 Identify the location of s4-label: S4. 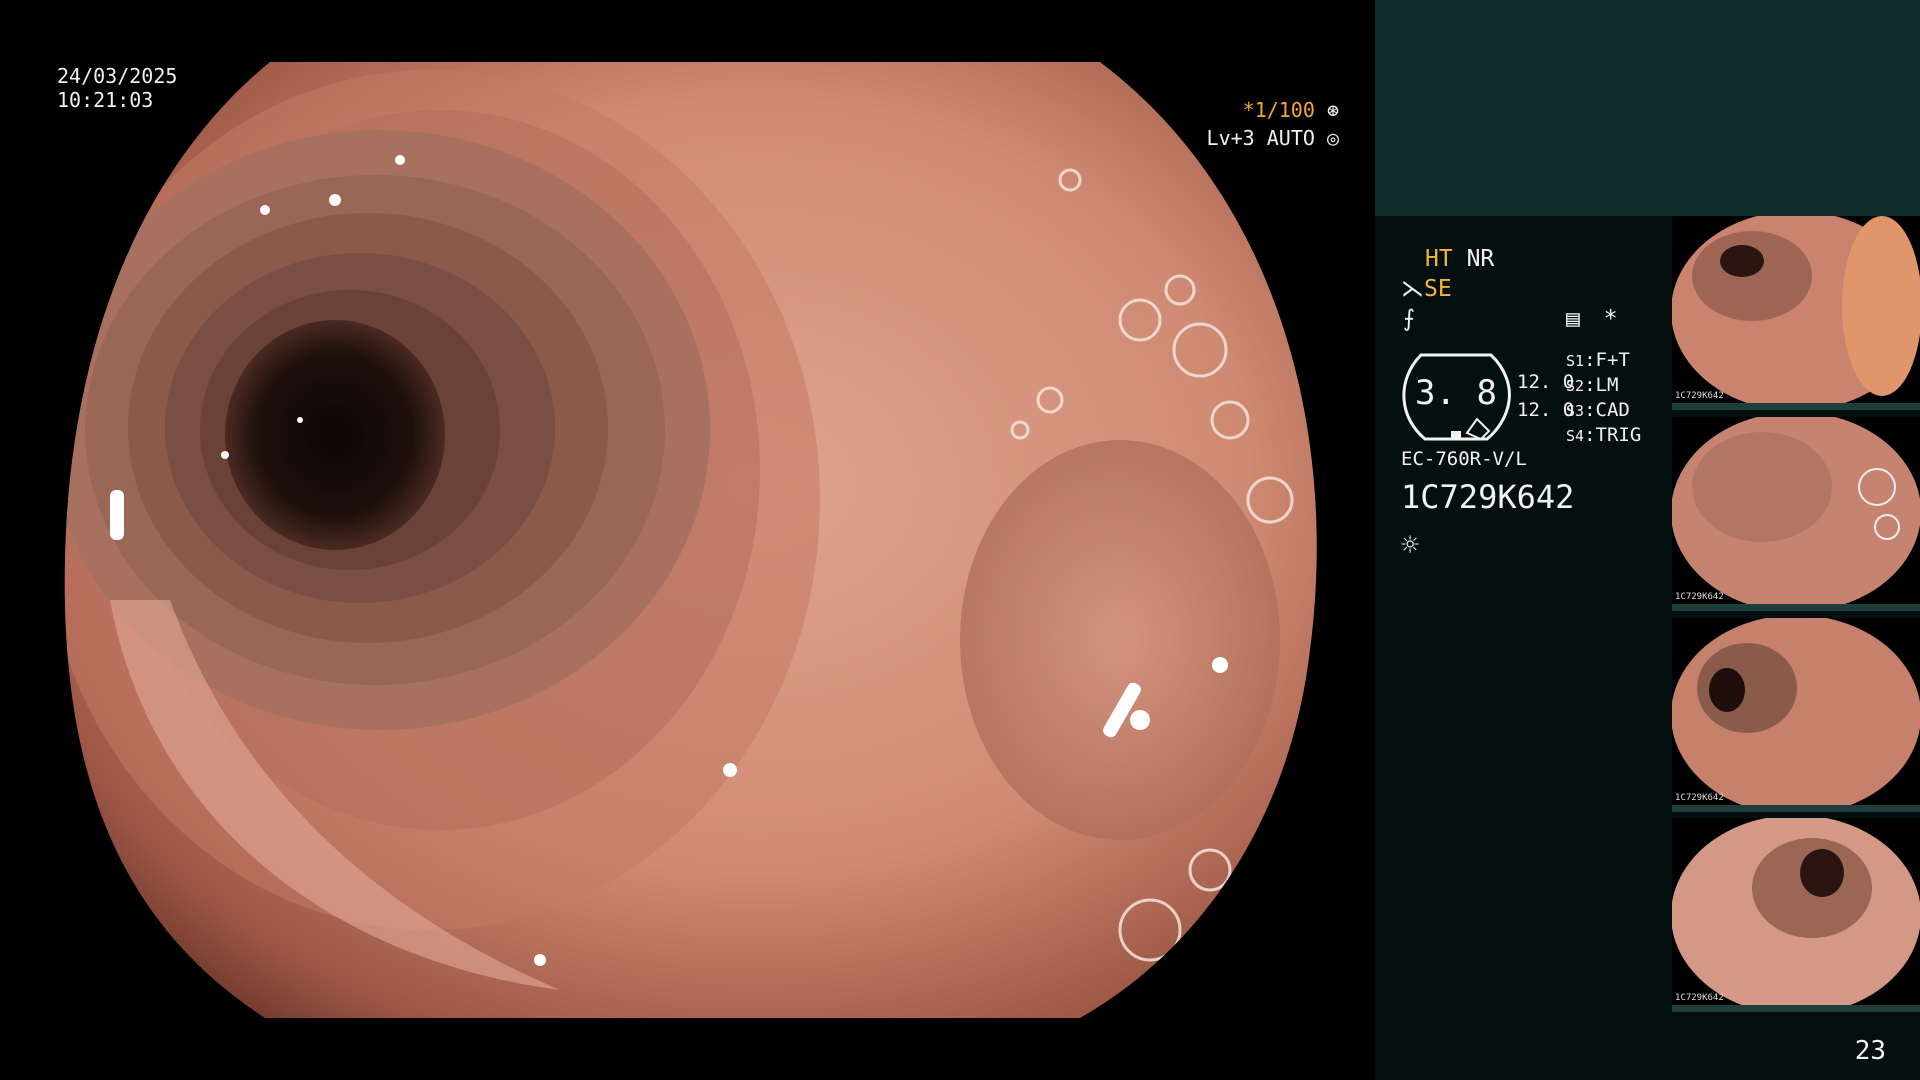
(1575, 436).